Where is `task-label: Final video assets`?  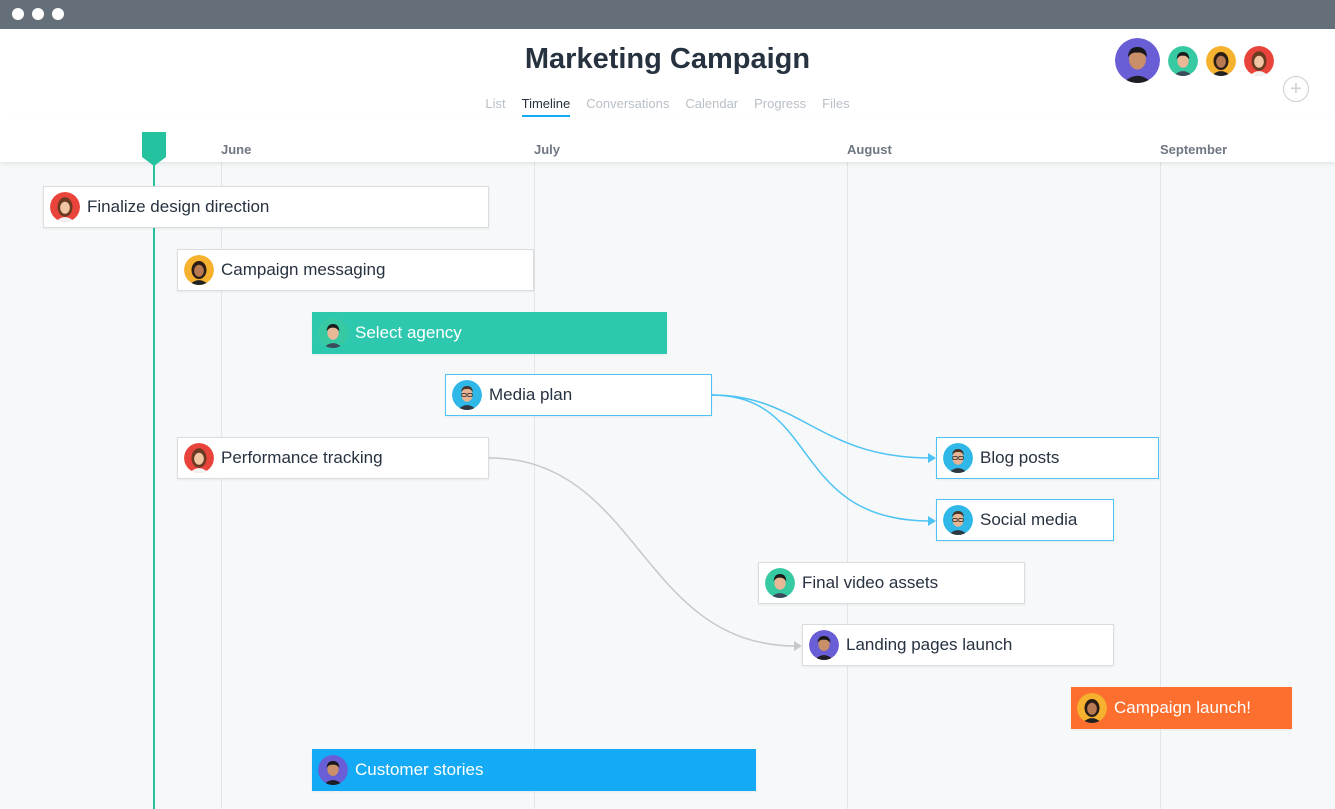
task-label: Final video assets is located at coordinates (870, 582).